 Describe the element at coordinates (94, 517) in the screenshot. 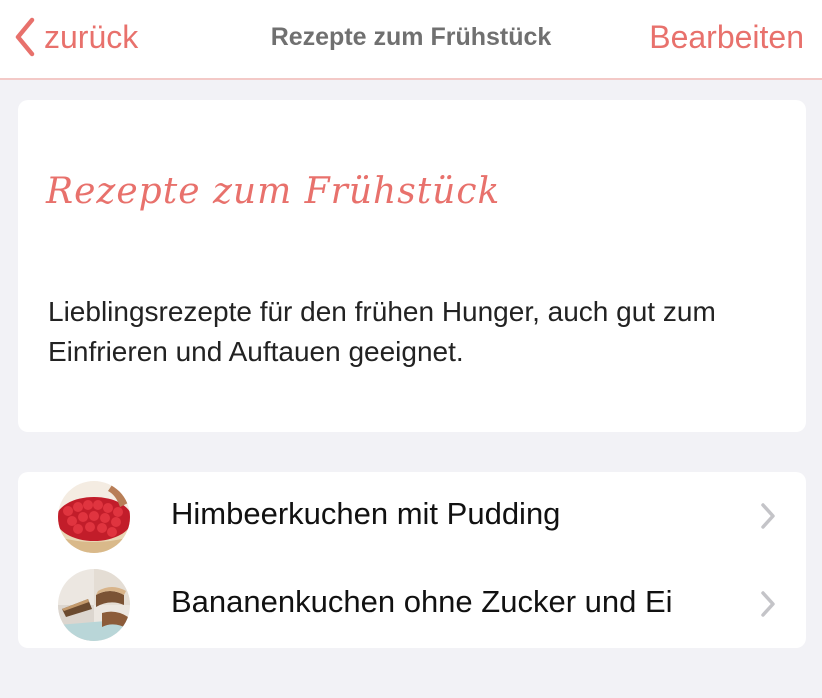

I see `raspberry-cake-thumbnail` at that location.